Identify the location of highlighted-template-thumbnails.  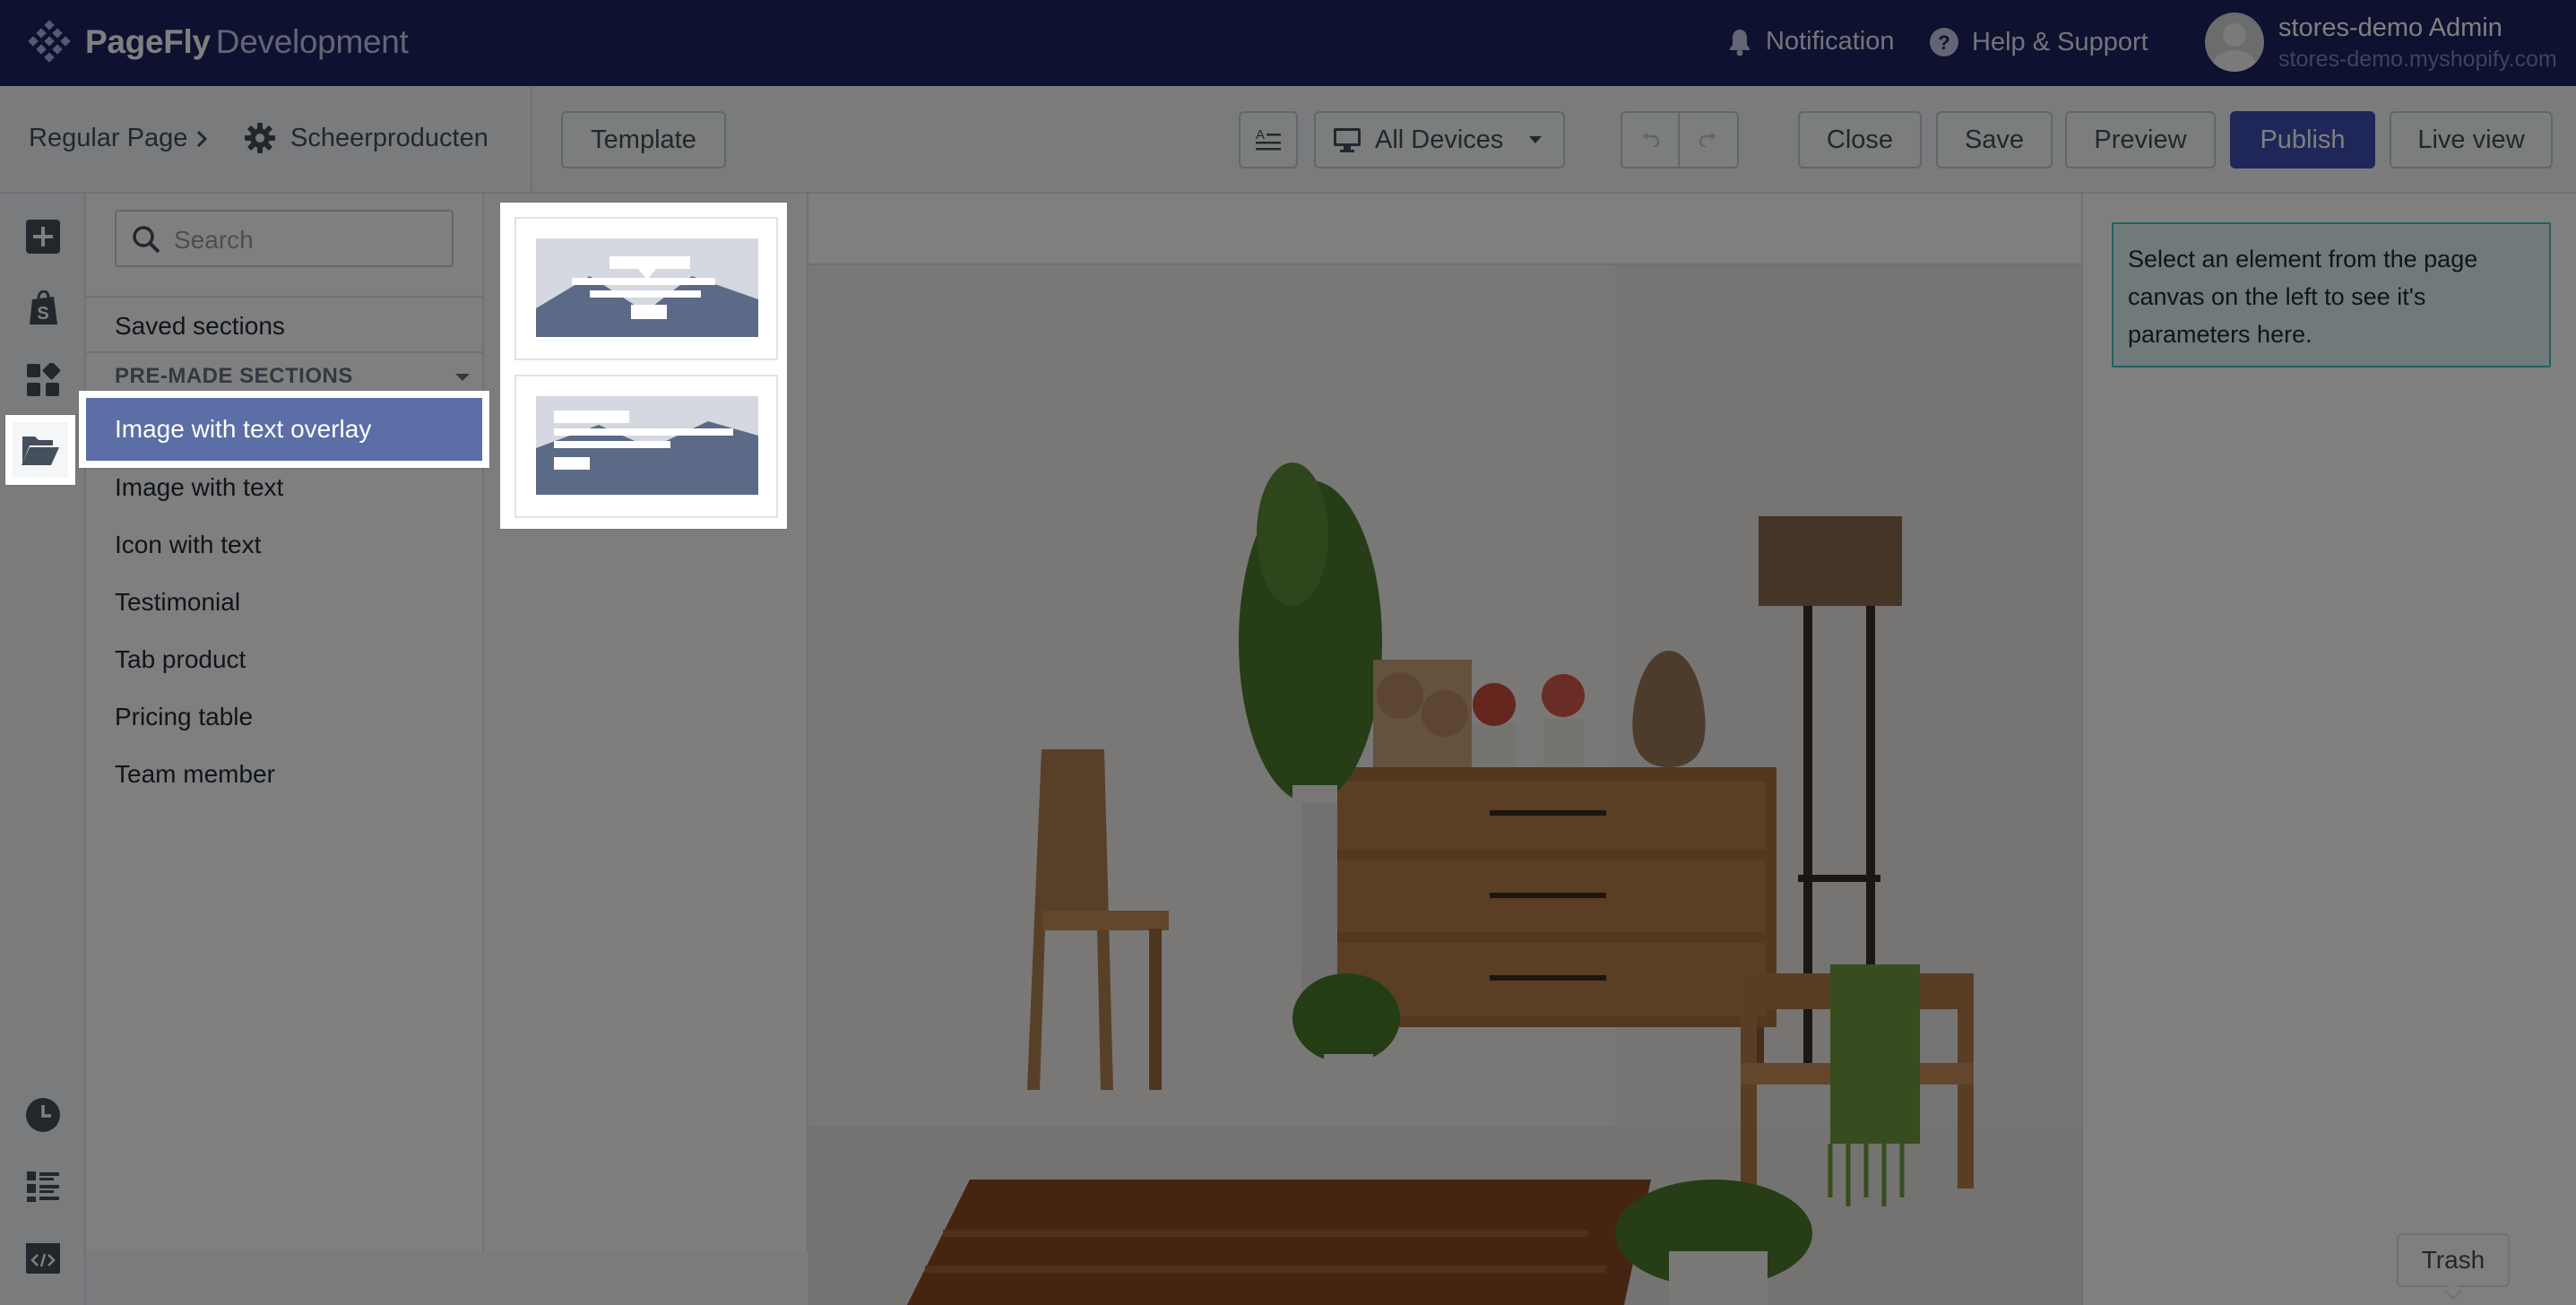
(643, 366).